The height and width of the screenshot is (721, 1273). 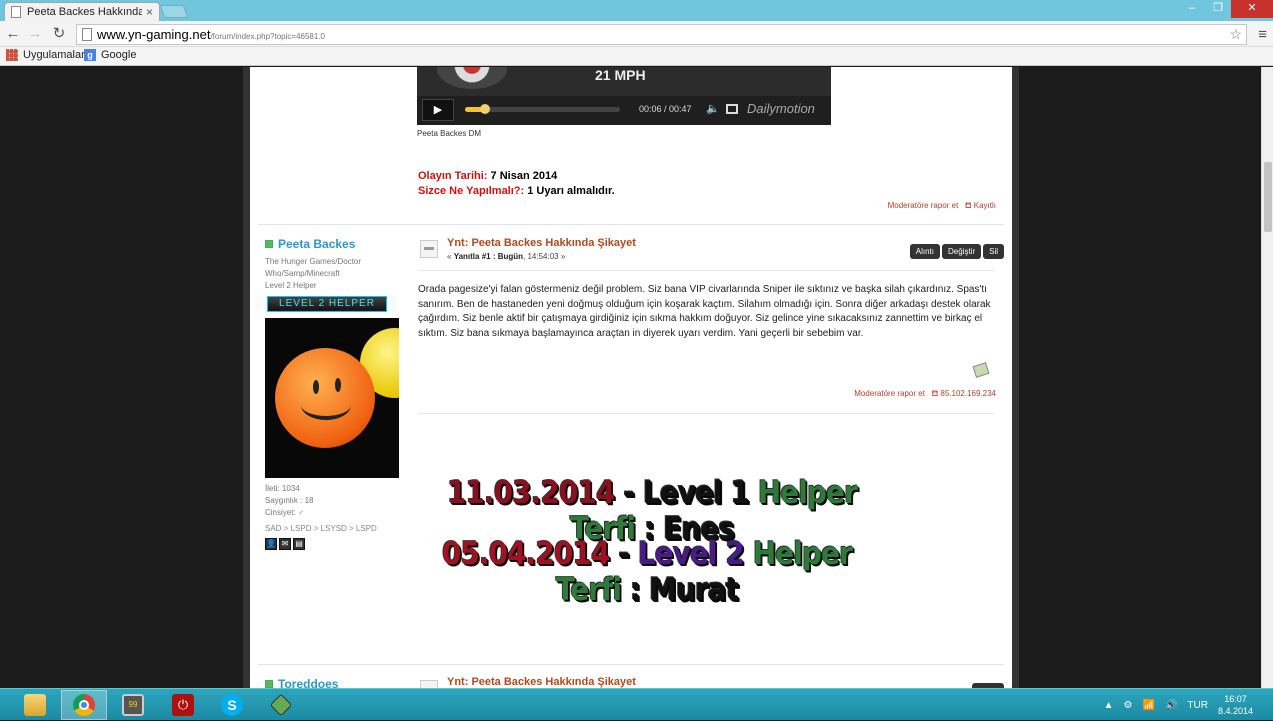 I want to click on smiley-mouth, so click(x=326, y=405).